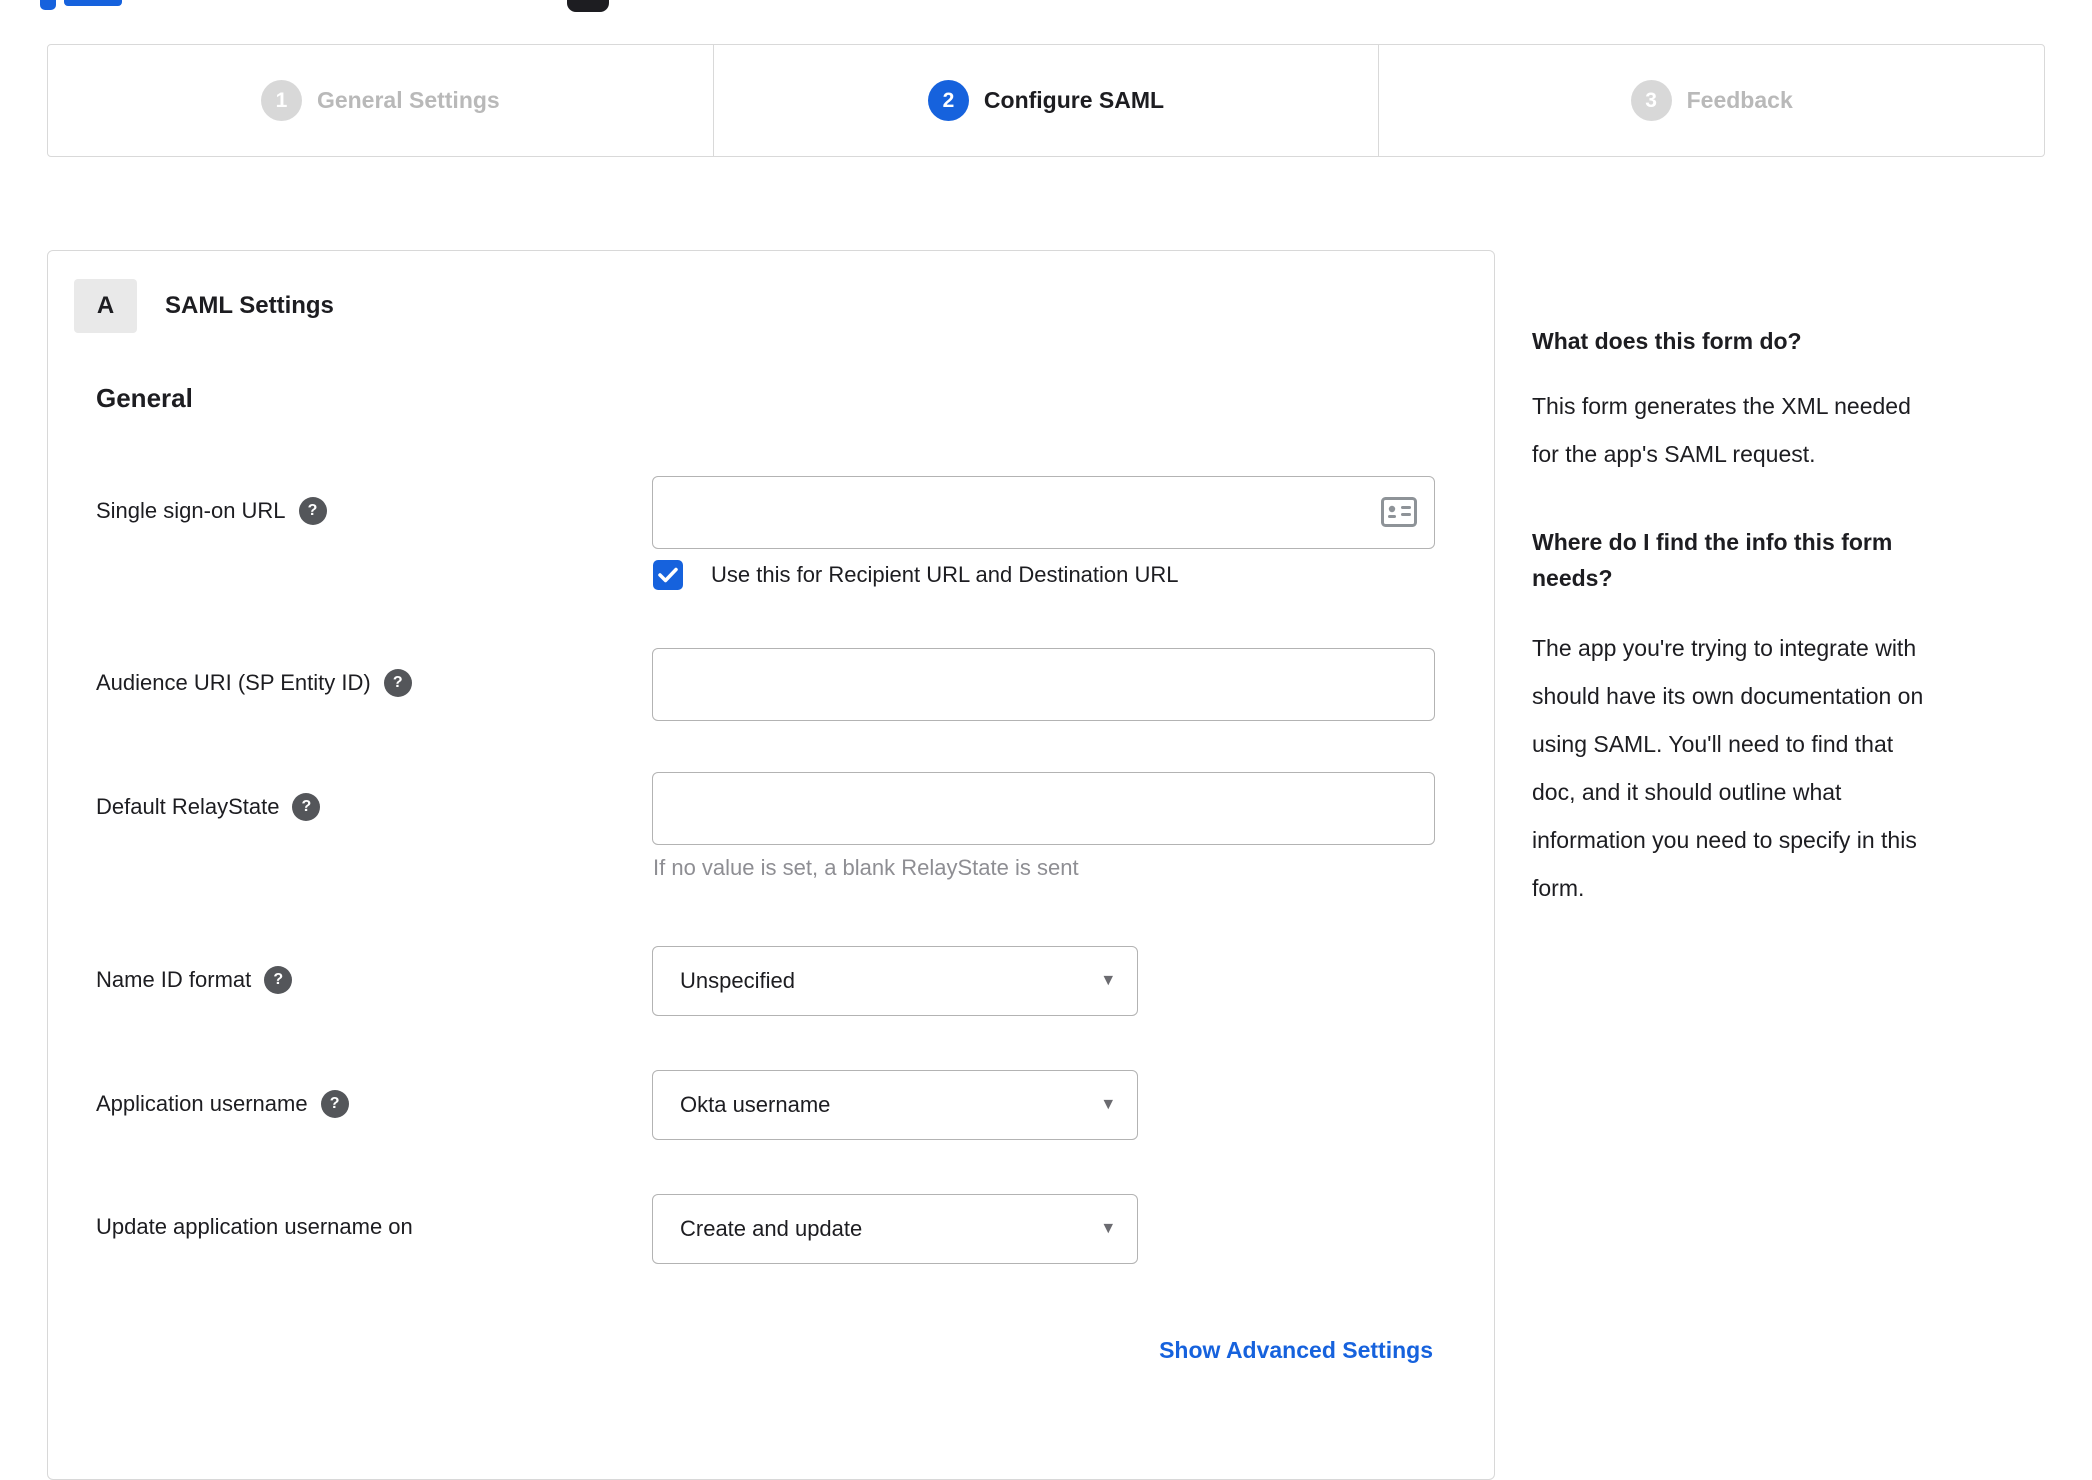  Describe the element at coordinates (771, 1228) in the screenshot. I see `update-username-value: Create and update` at that location.